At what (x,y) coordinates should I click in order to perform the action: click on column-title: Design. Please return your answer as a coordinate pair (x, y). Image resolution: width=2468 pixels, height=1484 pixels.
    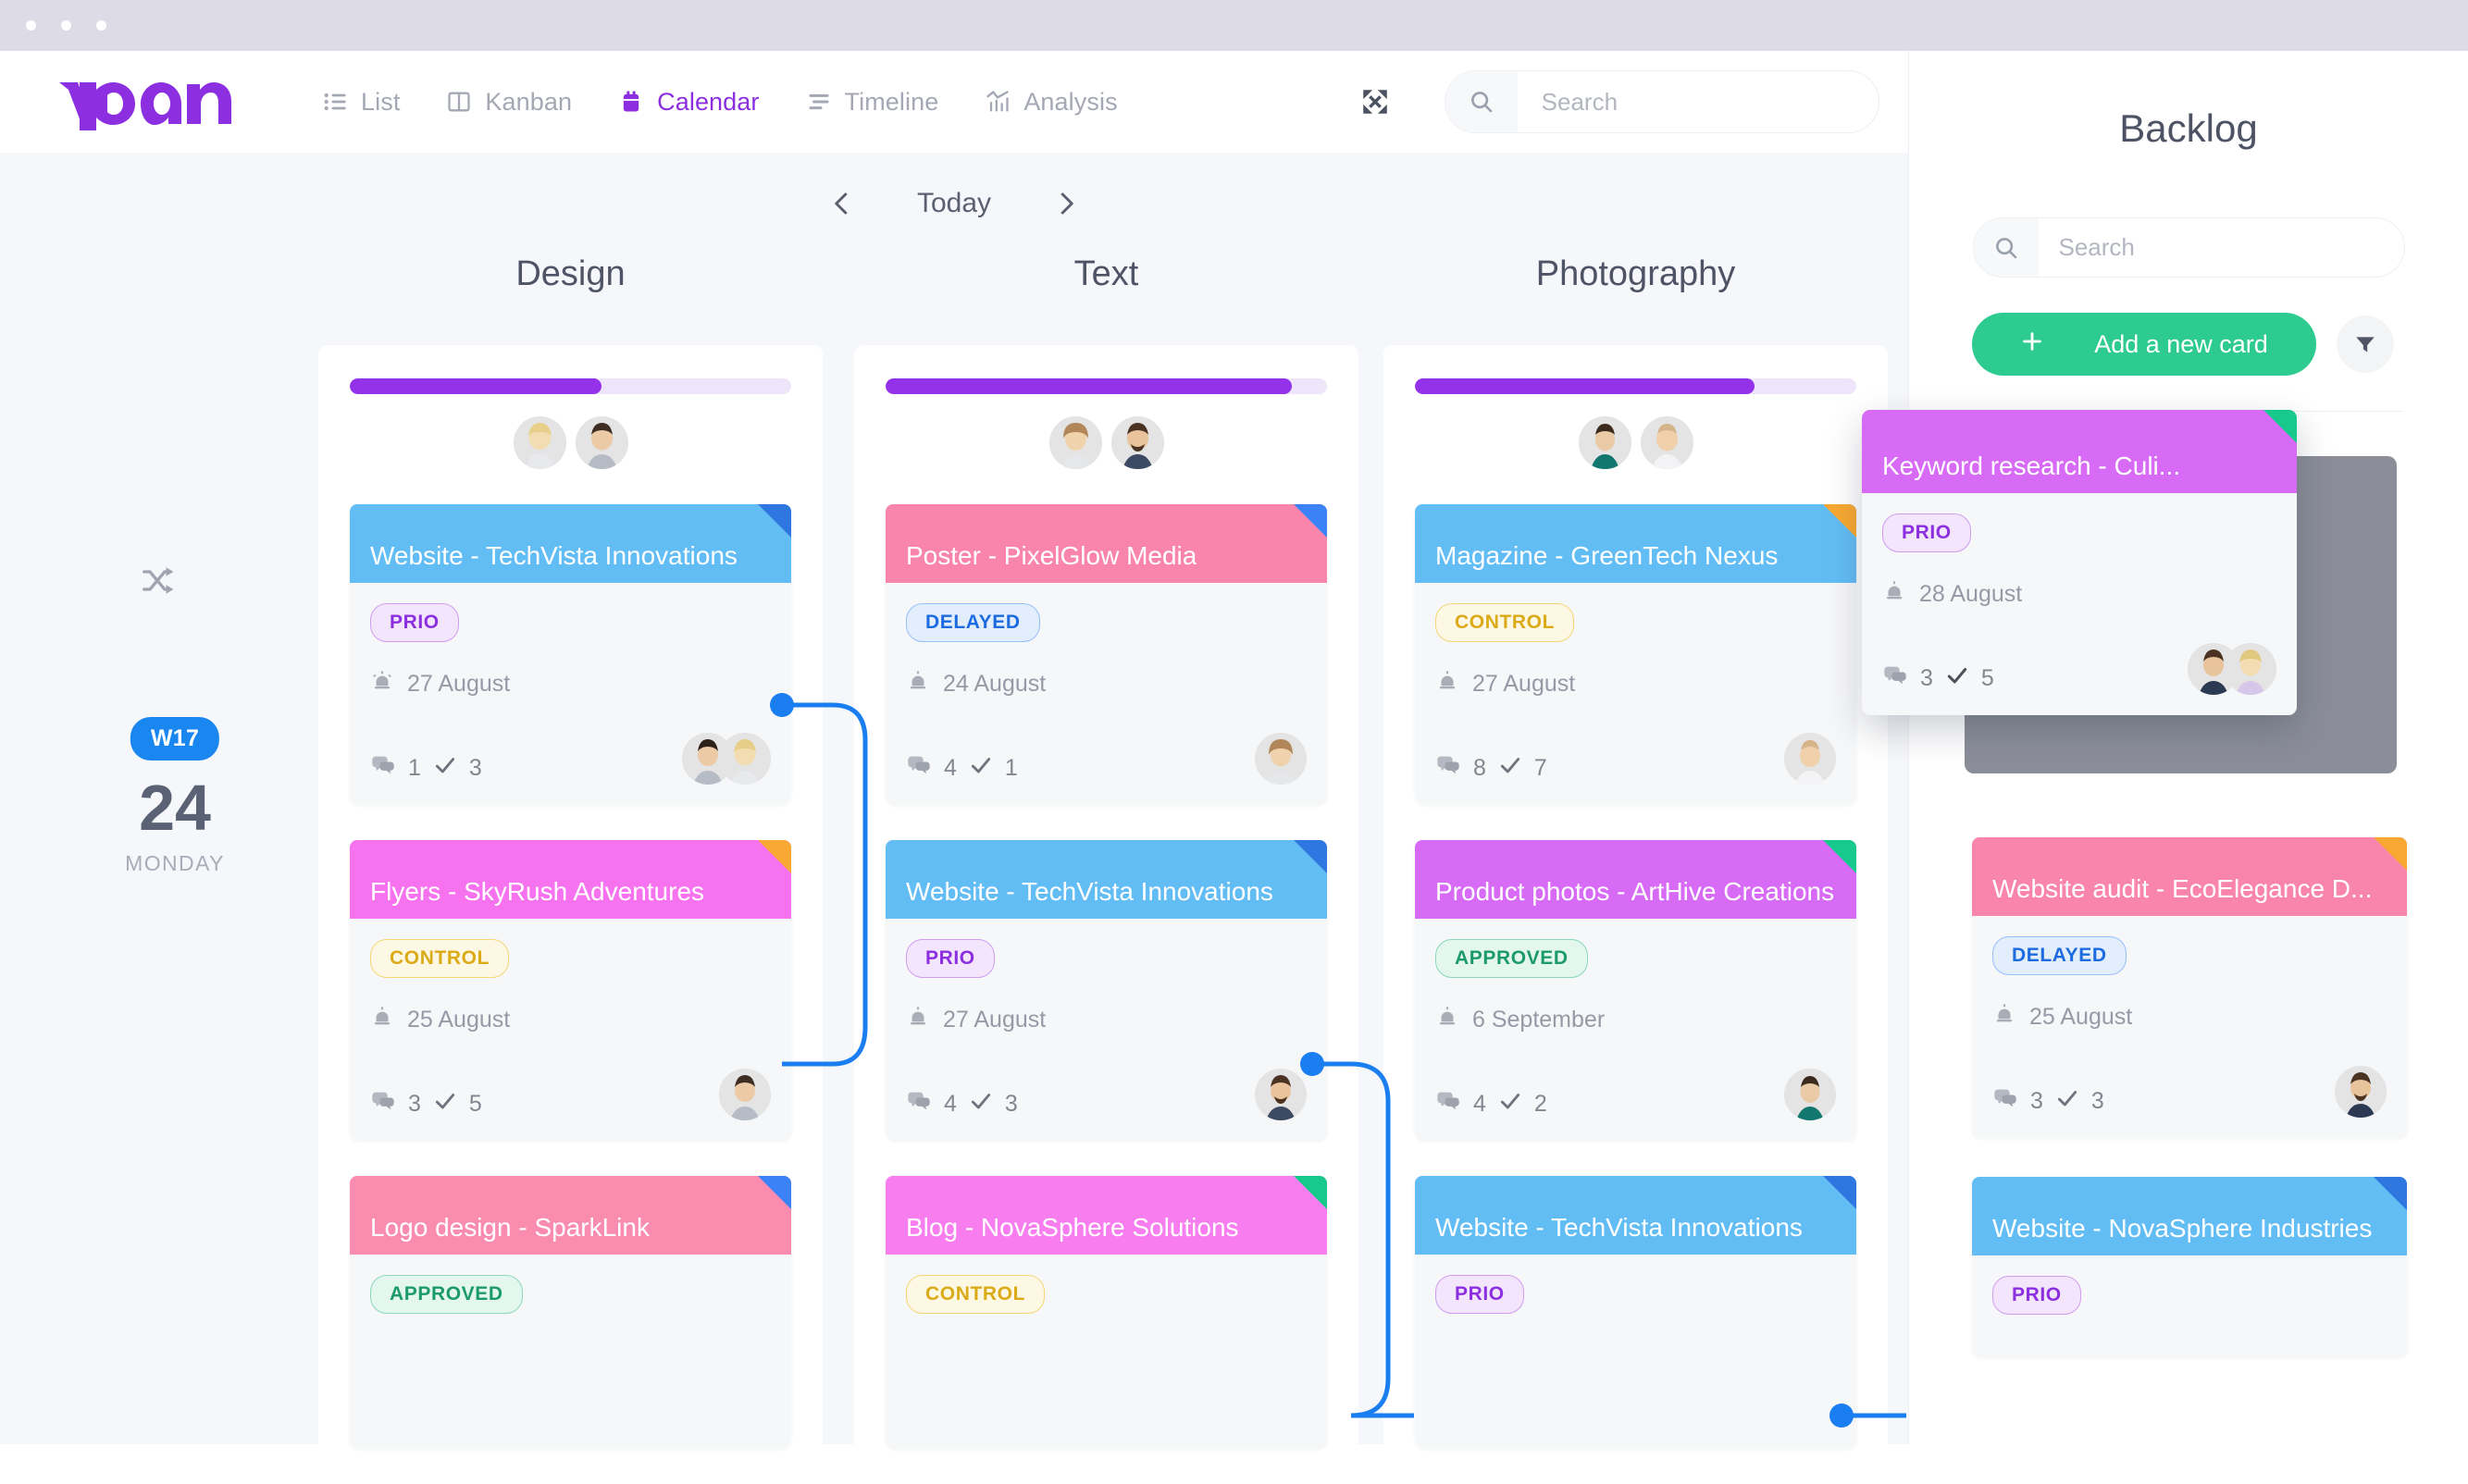
    Looking at the image, I should click on (570, 274).